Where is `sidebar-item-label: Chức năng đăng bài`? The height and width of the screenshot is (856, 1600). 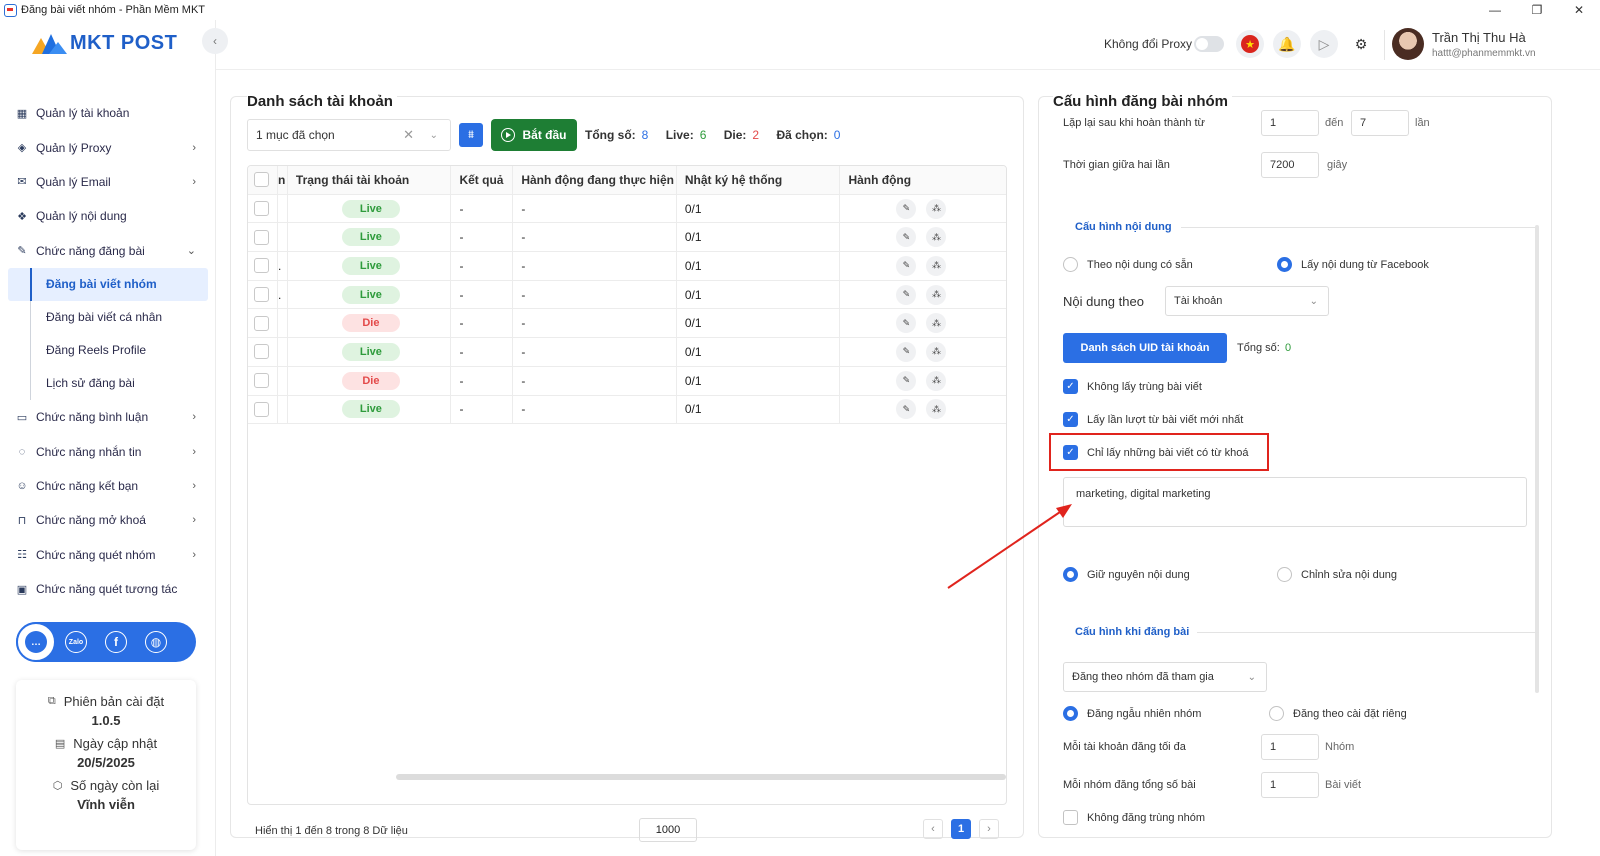 sidebar-item-label: Chức năng đăng bài is located at coordinates (90, 250).